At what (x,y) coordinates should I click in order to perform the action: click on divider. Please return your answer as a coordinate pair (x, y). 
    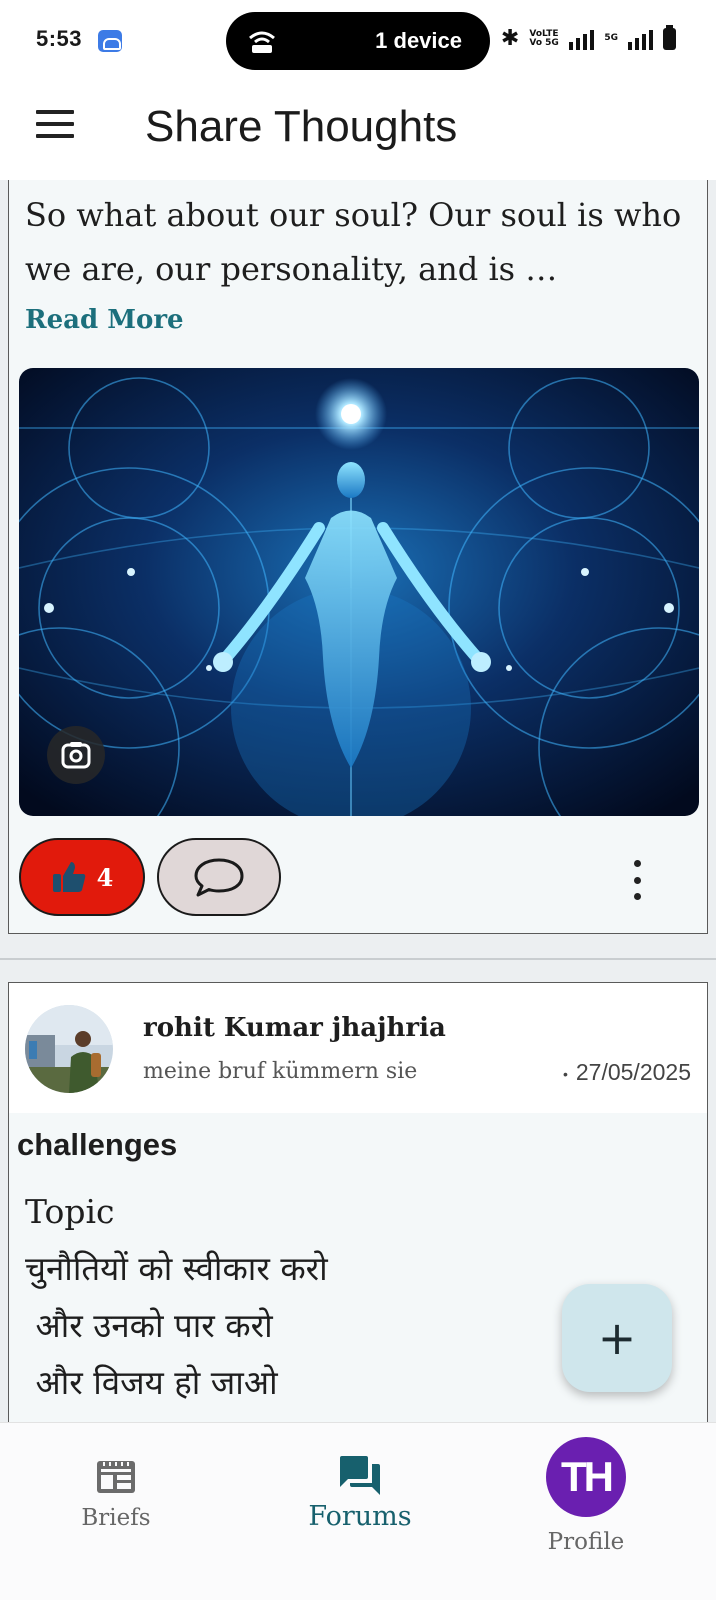
    Looking at the image, I should click on (358, 959).